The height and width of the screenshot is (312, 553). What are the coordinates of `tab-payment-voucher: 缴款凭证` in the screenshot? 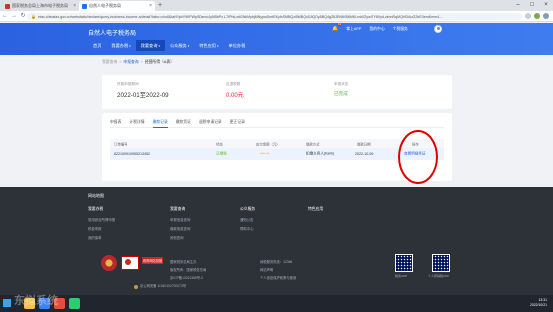 It's located at (183, 123).